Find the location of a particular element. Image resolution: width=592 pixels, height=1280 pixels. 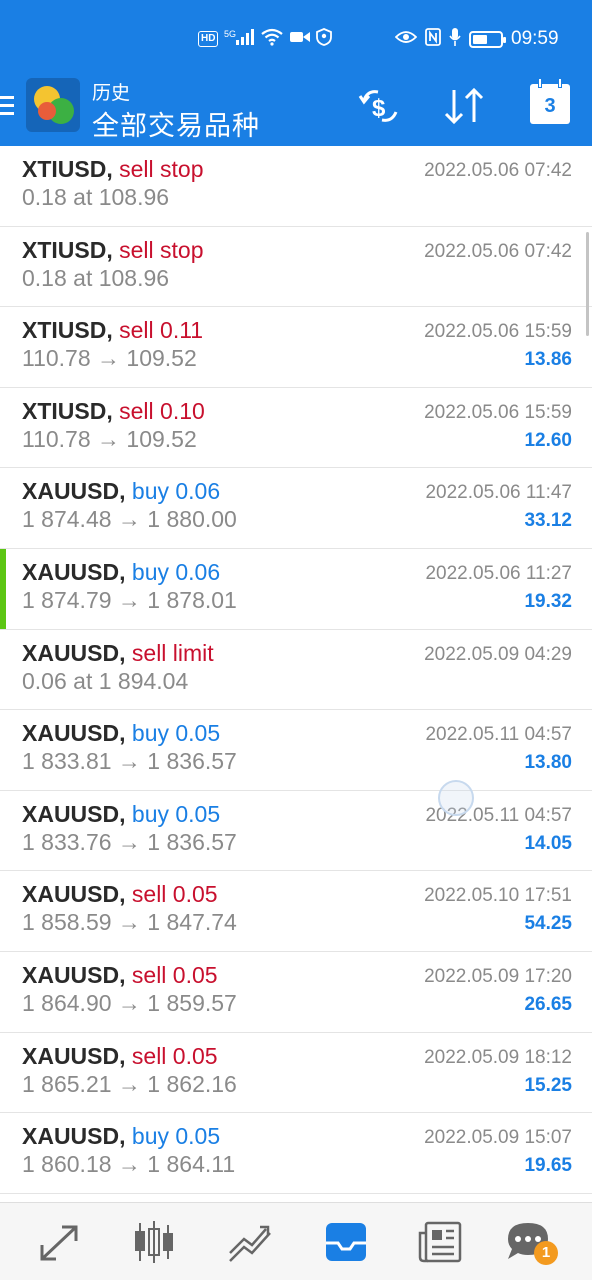

trade-profit: 13.80 is located at coordinates (548, 763).